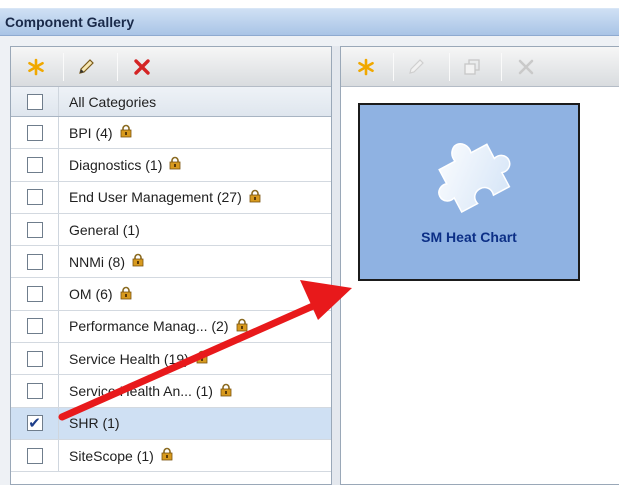 Image resolution: width=619 pixels, height=485 pixels. I want to click on category-row: General (1), so click(171, 230).